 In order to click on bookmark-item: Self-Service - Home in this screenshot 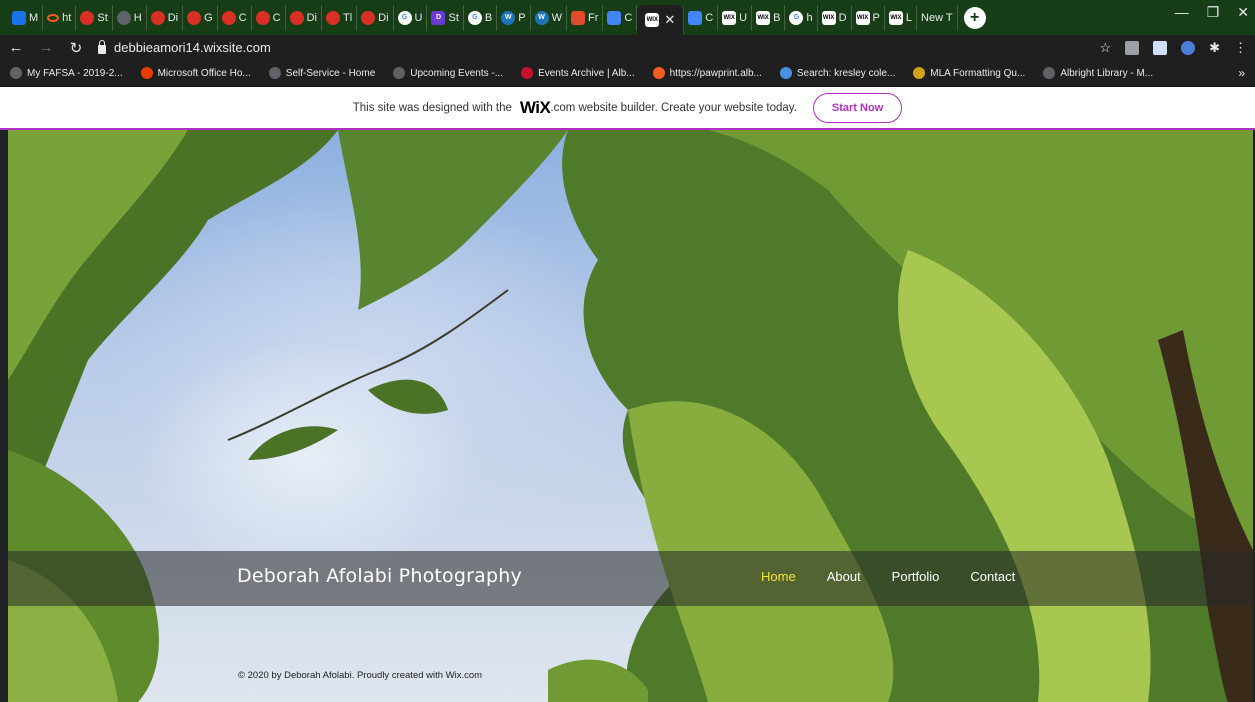, I will do `click(321, 73)`.